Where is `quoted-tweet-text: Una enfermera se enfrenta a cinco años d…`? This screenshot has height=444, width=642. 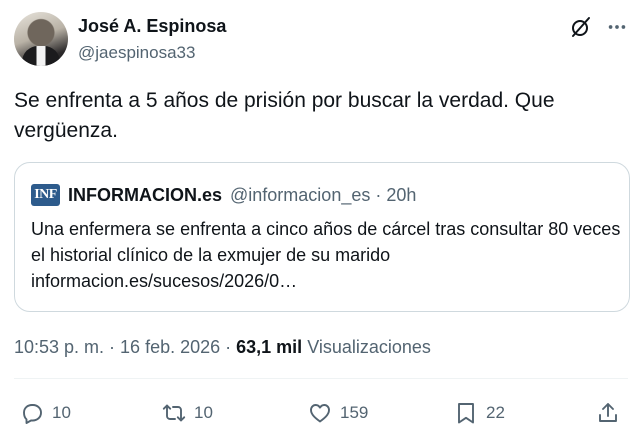
quoted-tweet-text: Una enfermera se enfrenta a cinco años d… is located at coordinates (326, 255).